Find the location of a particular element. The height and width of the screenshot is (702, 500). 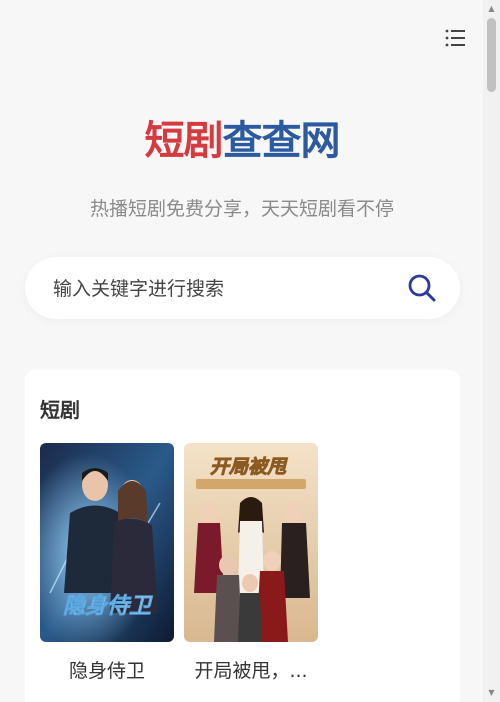

logo-part-blue: 查查网 is located at coordinates (281, 141).